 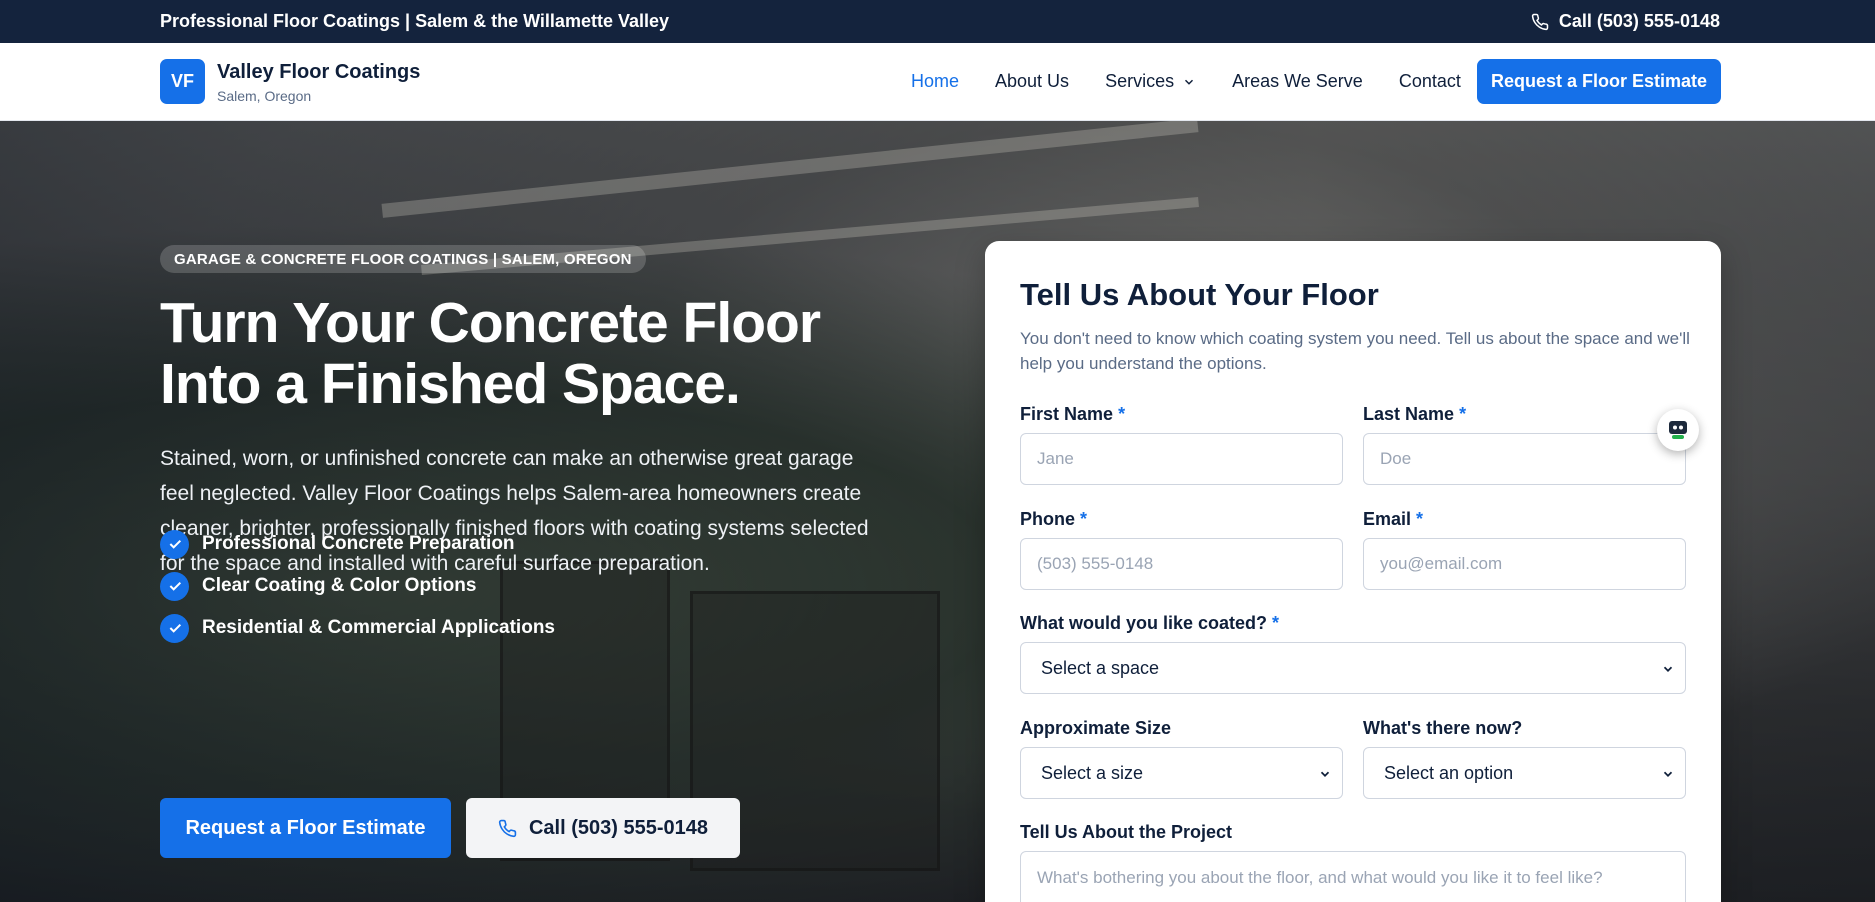 What do you see at coordinates (1443, 728) in the screenshot?
I see `current-floor-label: What's there now?` at bounding box center [1443, 728].